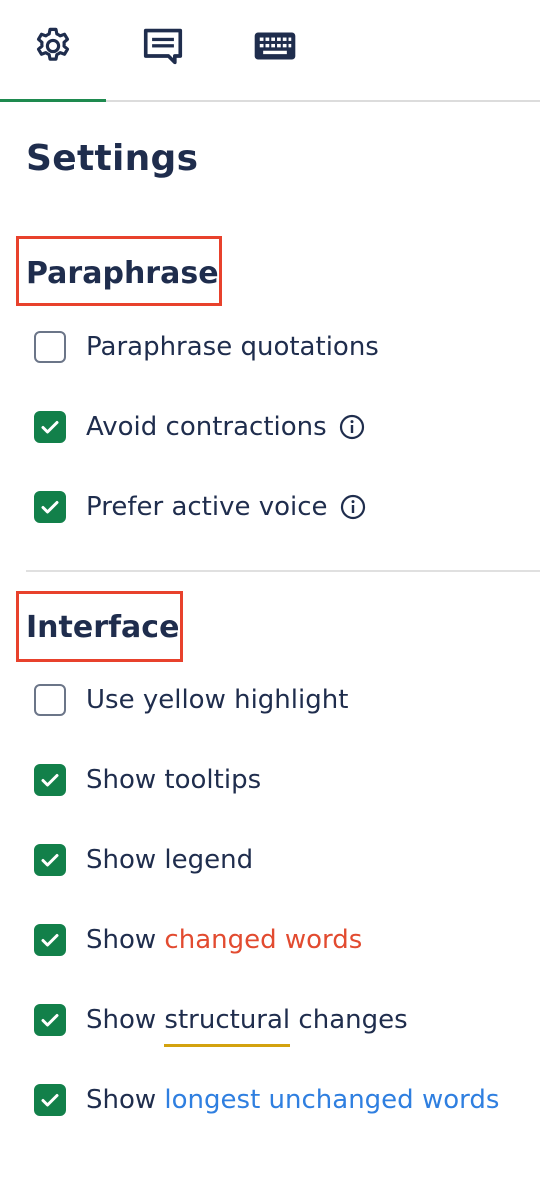 Image resolution: width=540 pixels, height=1192 pixels. I want to click on checkbox-paraphrase-quotations, so click(50, 347).